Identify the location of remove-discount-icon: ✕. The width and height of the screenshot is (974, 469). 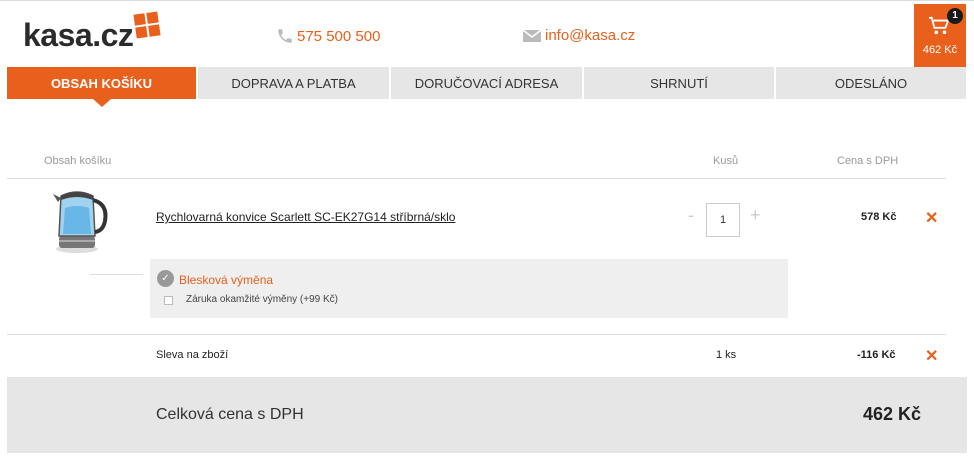
(931, 357).